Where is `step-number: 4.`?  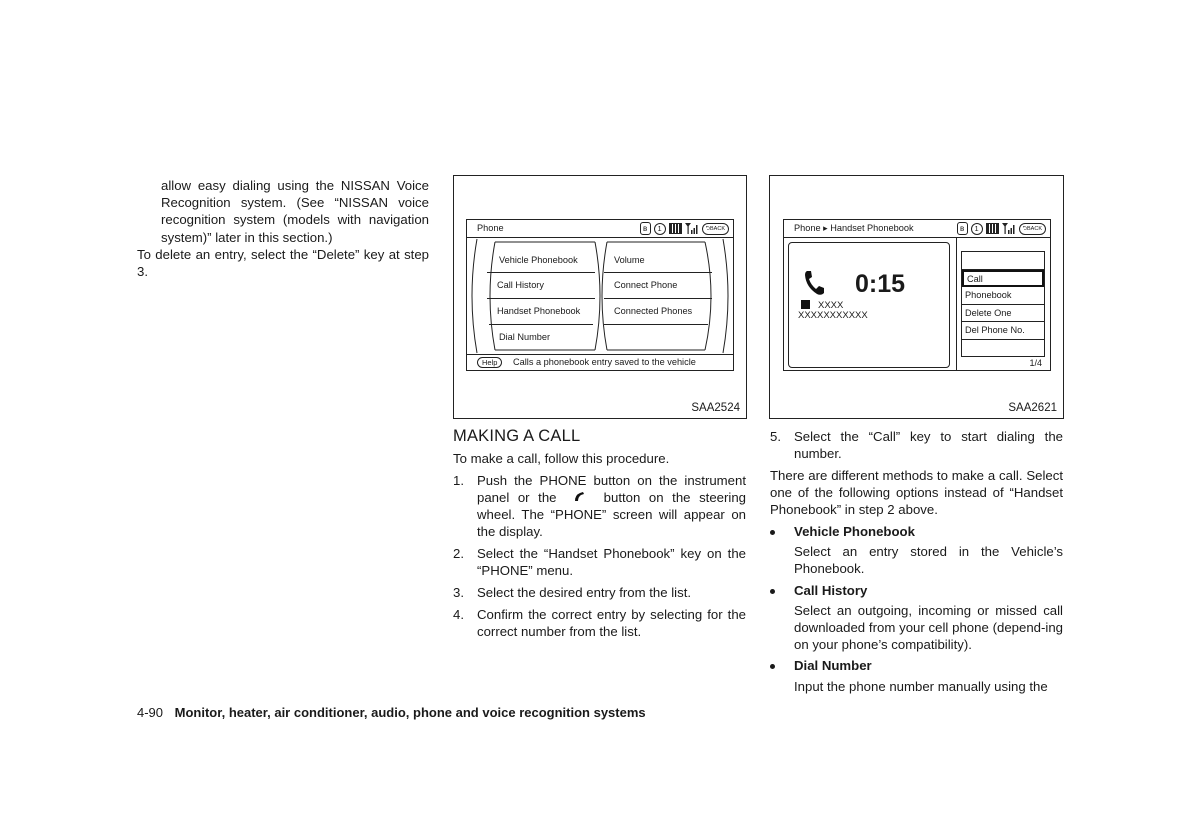
step-number: 4. is located at coordinates (458, 614).